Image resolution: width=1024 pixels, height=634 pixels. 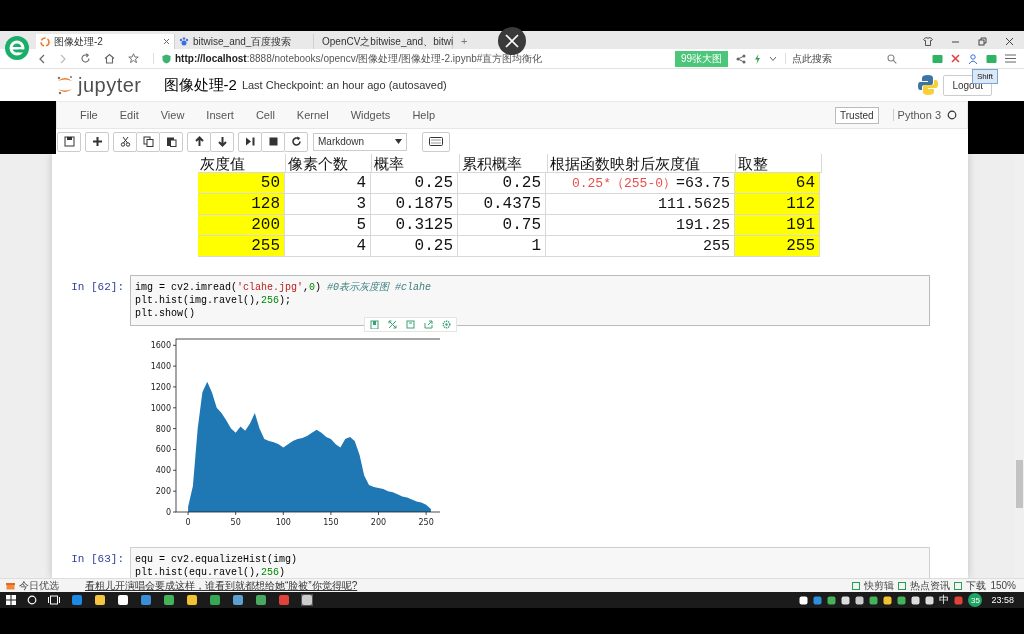 What do you see at coordinates (42, 58) in the screenshot?
I see `back-icon` at bounding box center [42, 58].